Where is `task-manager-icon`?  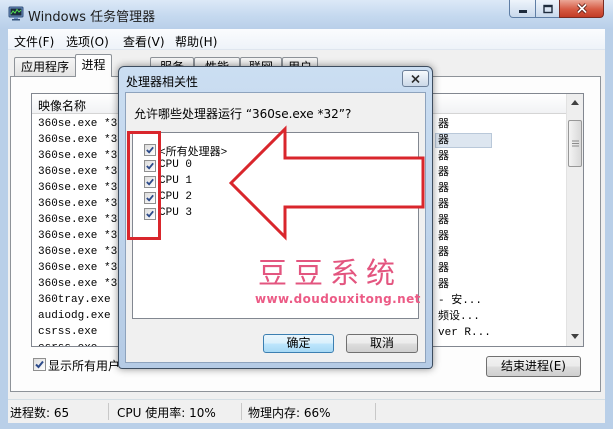
task-manager-icon is located at coordinates (16, 13).